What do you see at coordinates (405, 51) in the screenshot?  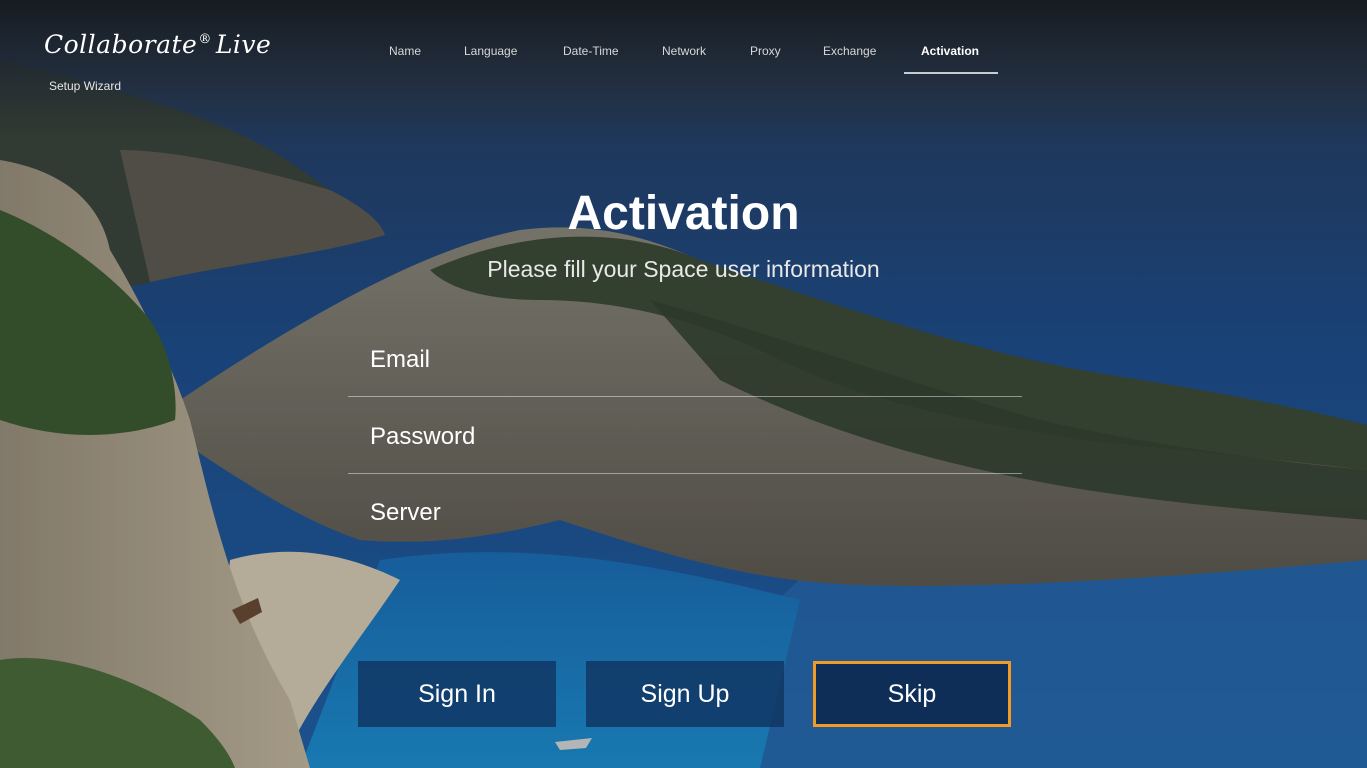 I see `tab-name: Name` at bounding box center [405, 51].